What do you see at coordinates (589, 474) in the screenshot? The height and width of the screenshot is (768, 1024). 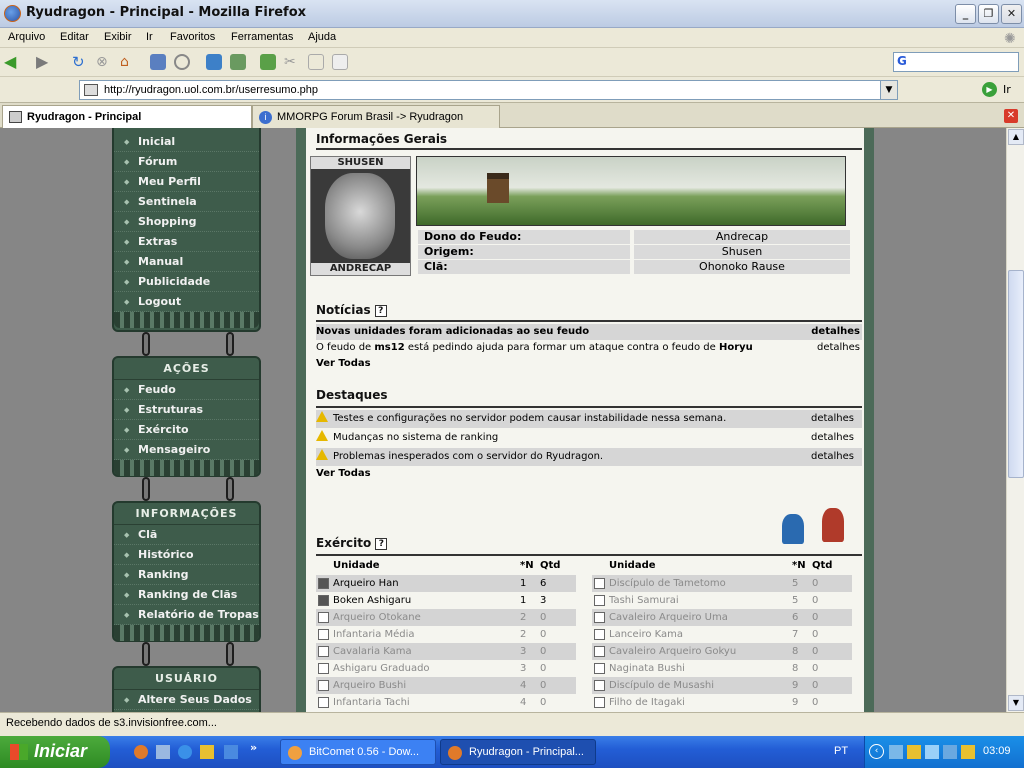 I see `destaques-see-all-link: Ver Todas` at bounding box center [589, 474].